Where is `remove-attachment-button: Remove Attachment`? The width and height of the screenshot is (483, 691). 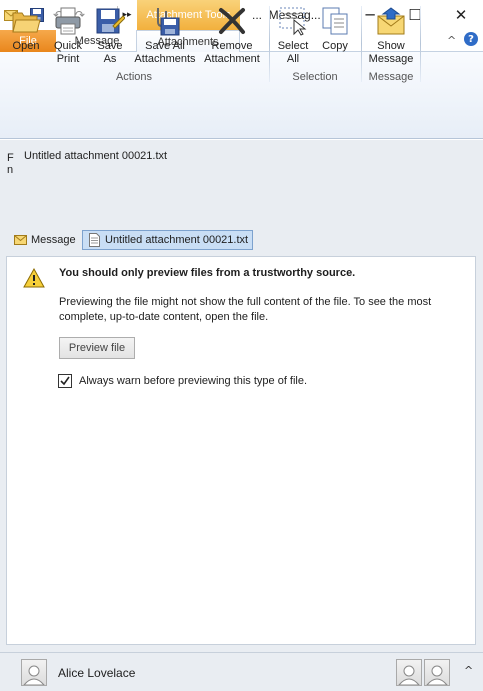 remove-attachment-button: Remove Attachment is located at coordinates (232, 35).